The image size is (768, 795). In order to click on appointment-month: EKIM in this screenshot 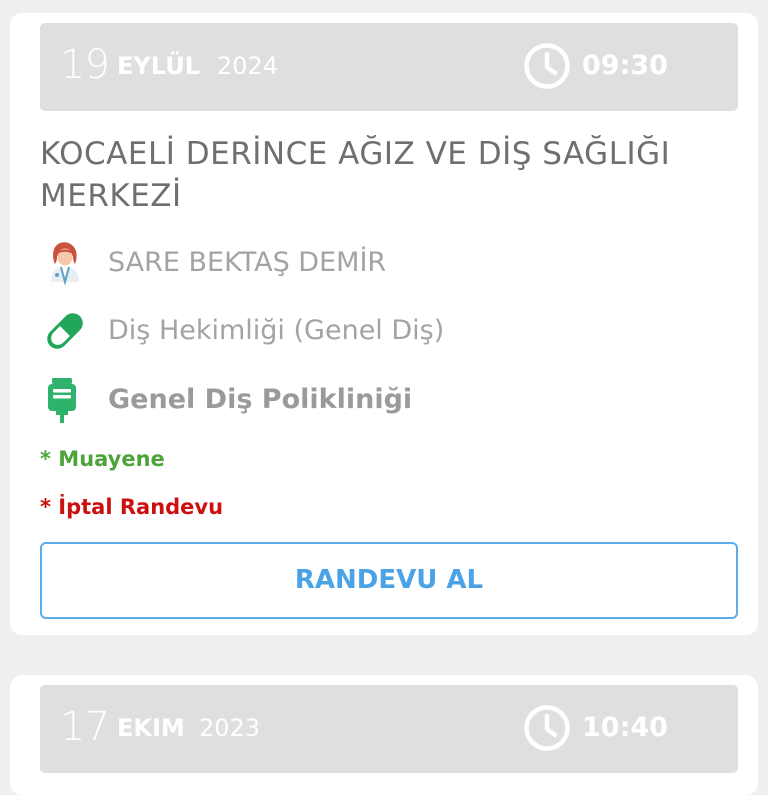, I will do `click(151, 728)`.